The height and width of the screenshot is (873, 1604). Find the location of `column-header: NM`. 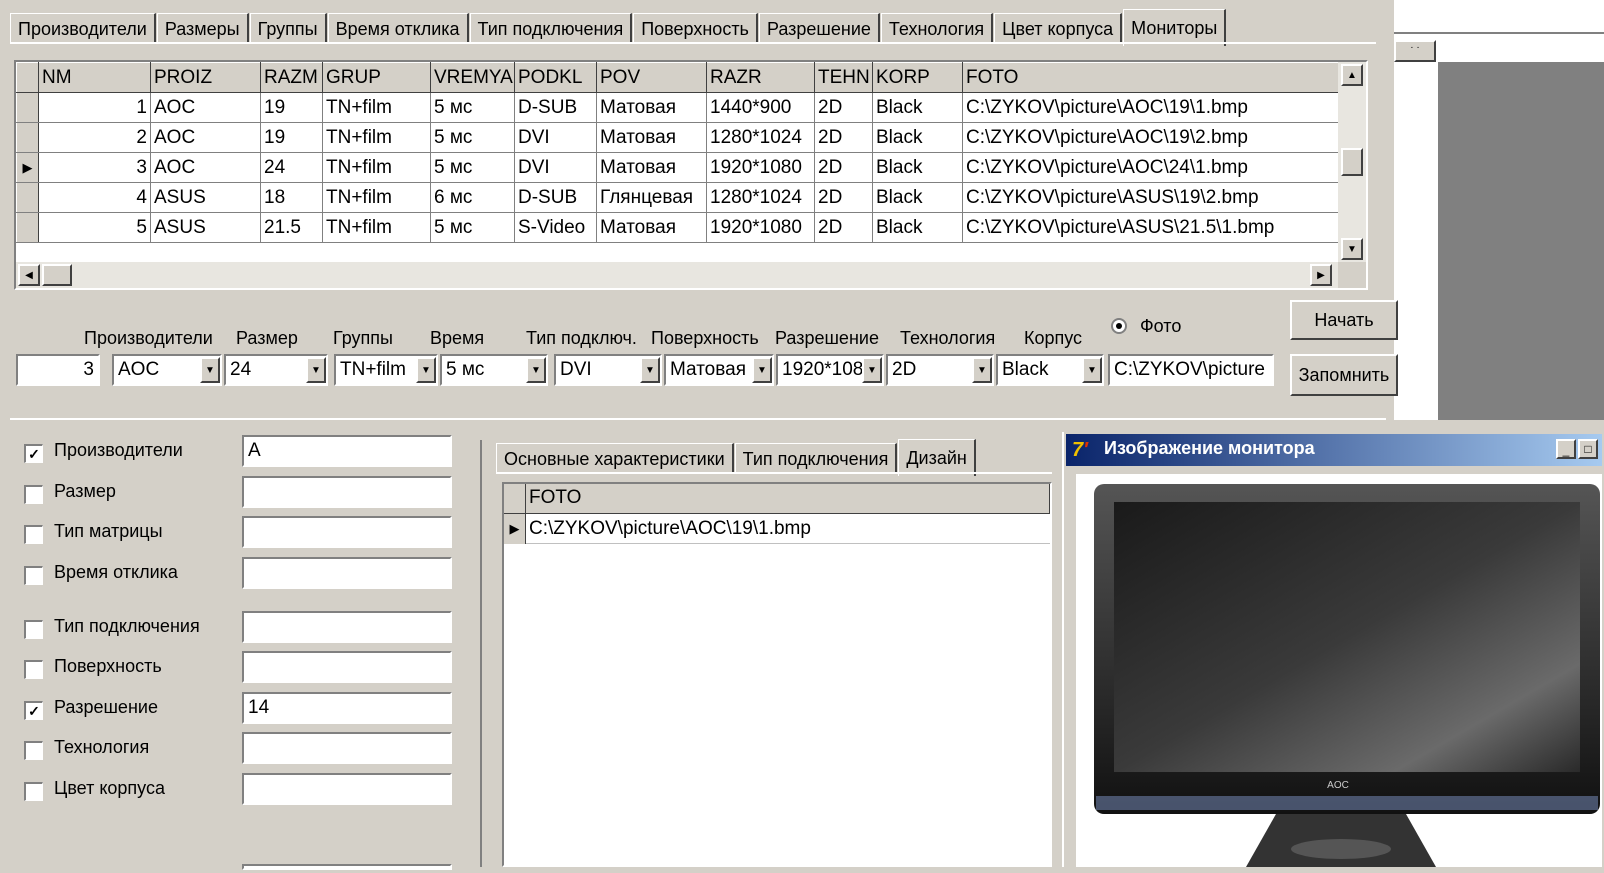

column-header: NM is located at coordinates (94, 77).